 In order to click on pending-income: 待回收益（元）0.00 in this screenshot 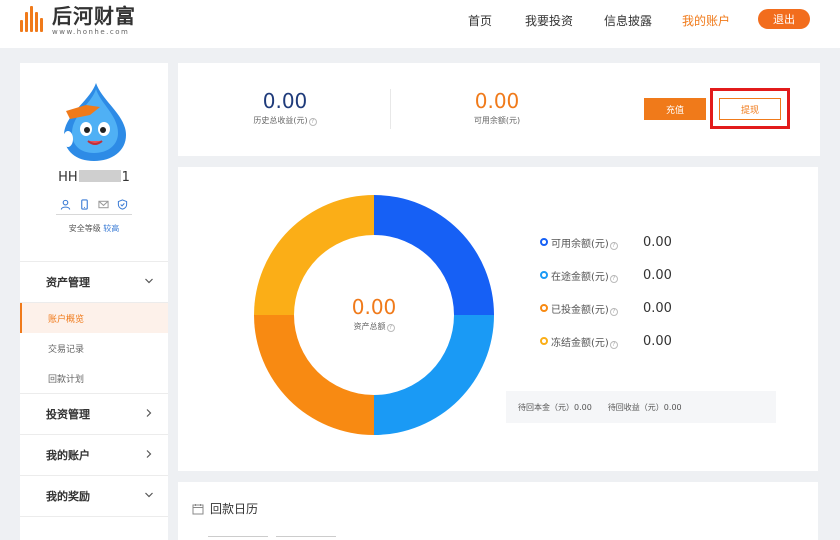, I will do `click(644, 407)`.